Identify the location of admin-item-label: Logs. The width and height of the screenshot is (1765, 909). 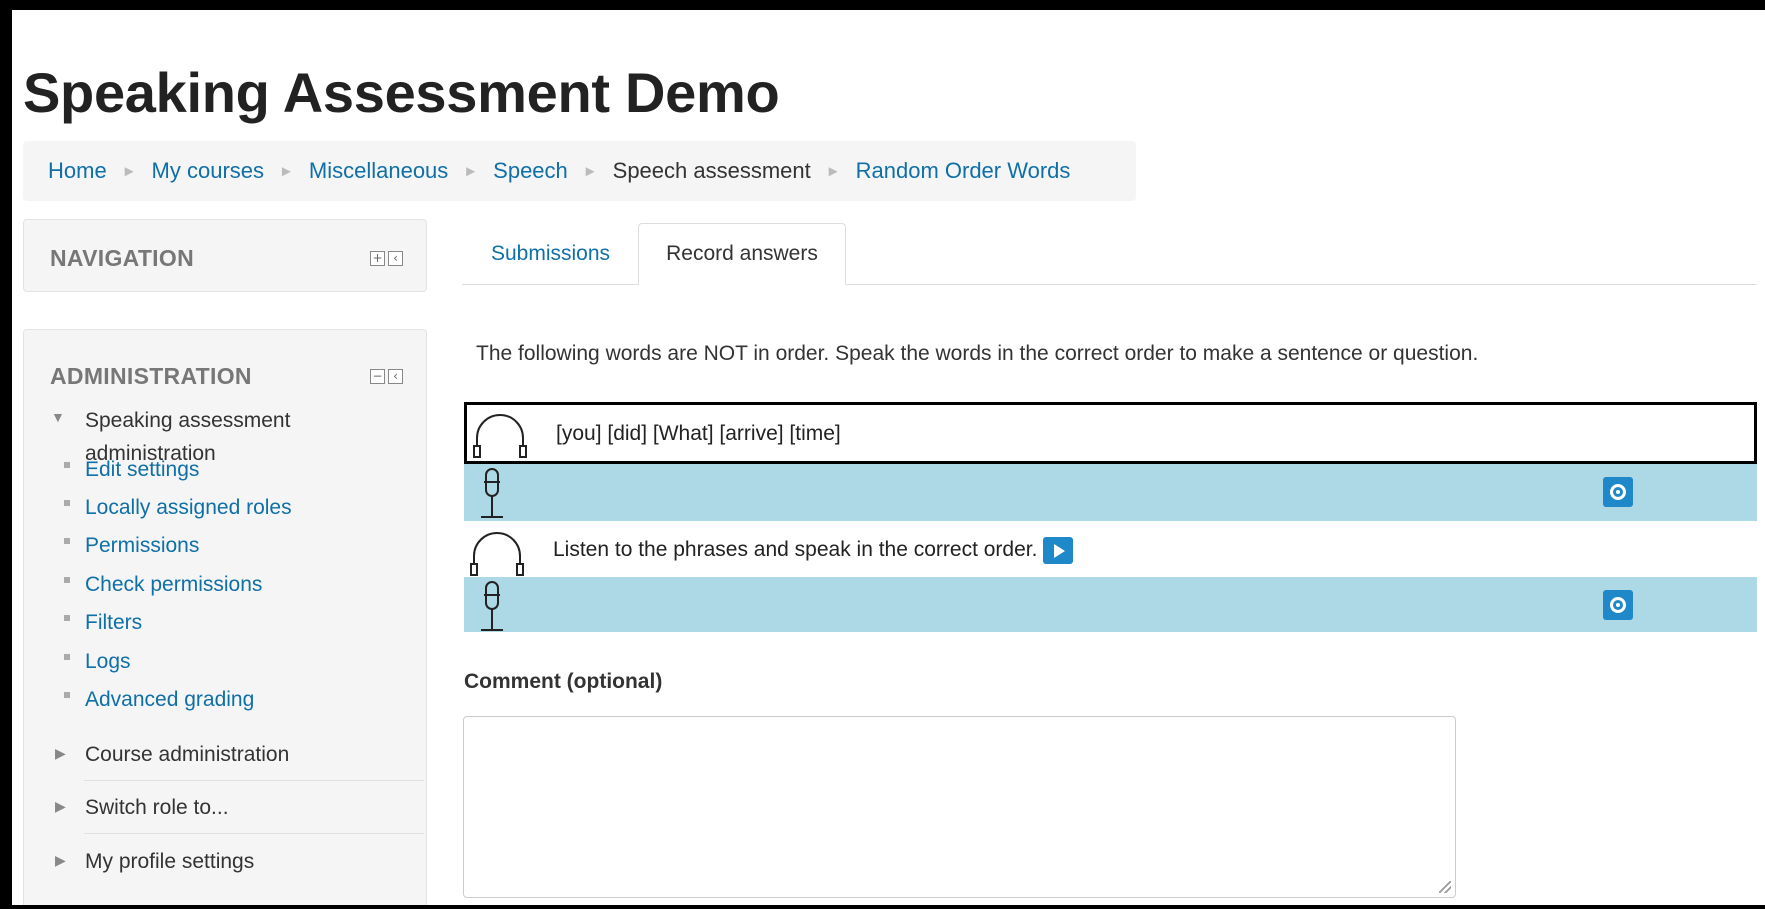
(108, 661).